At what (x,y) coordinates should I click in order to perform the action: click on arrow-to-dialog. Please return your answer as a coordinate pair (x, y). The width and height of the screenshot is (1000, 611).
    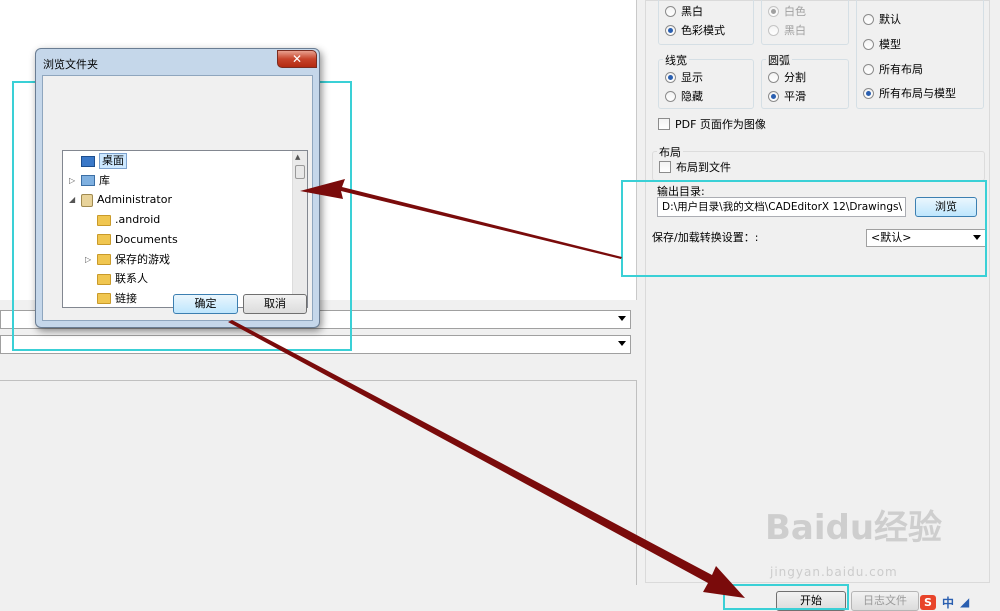
    Looking at the image, I should click on (461, 219).